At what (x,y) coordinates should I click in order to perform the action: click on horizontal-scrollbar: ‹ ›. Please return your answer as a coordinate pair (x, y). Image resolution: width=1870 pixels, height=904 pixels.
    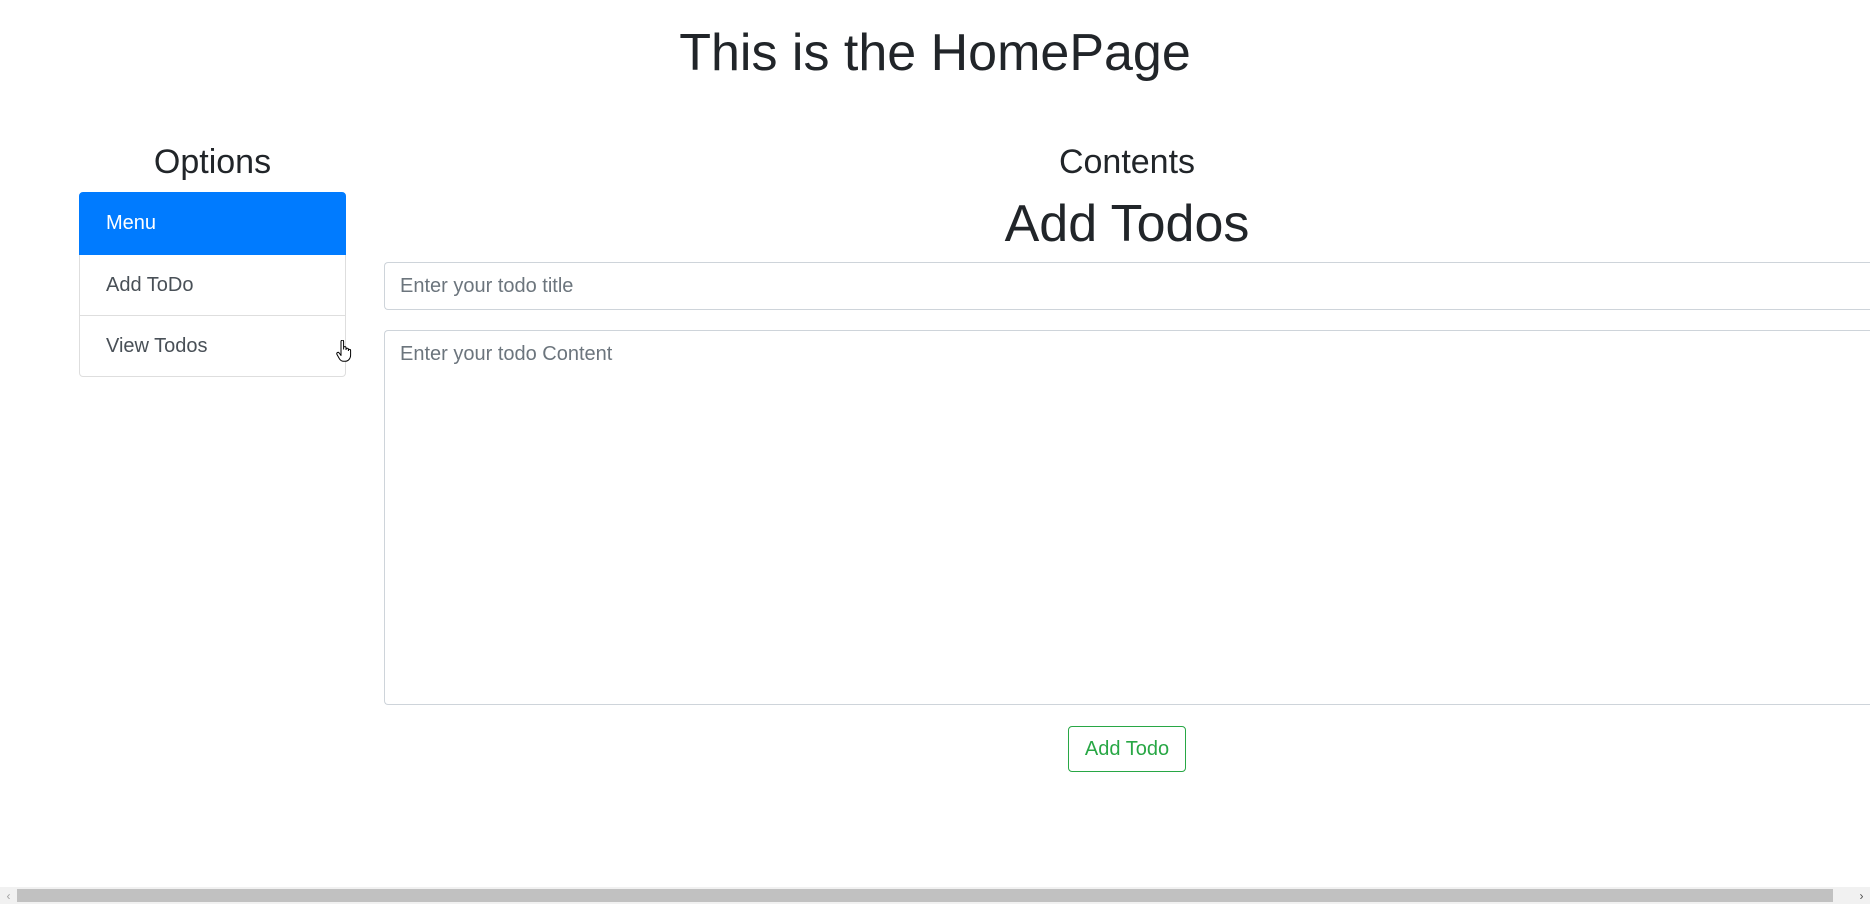
    Looking at the image, I should click on (935, 895).